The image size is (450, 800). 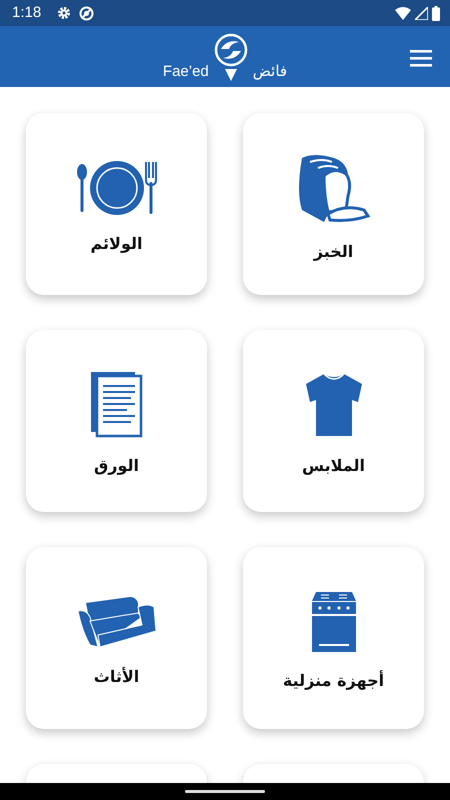 I want to click on category-label: أجهزة منزلية, so click(x=333, y=680).